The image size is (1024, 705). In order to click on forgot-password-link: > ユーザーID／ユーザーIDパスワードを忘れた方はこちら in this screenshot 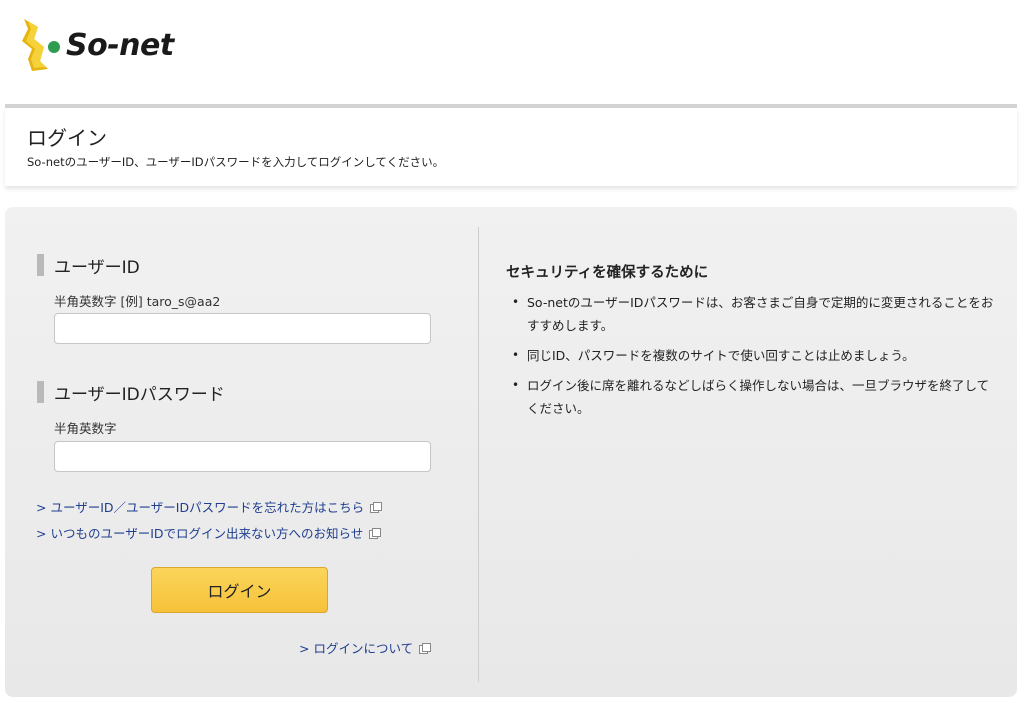, I will do `click(209, 506)`.